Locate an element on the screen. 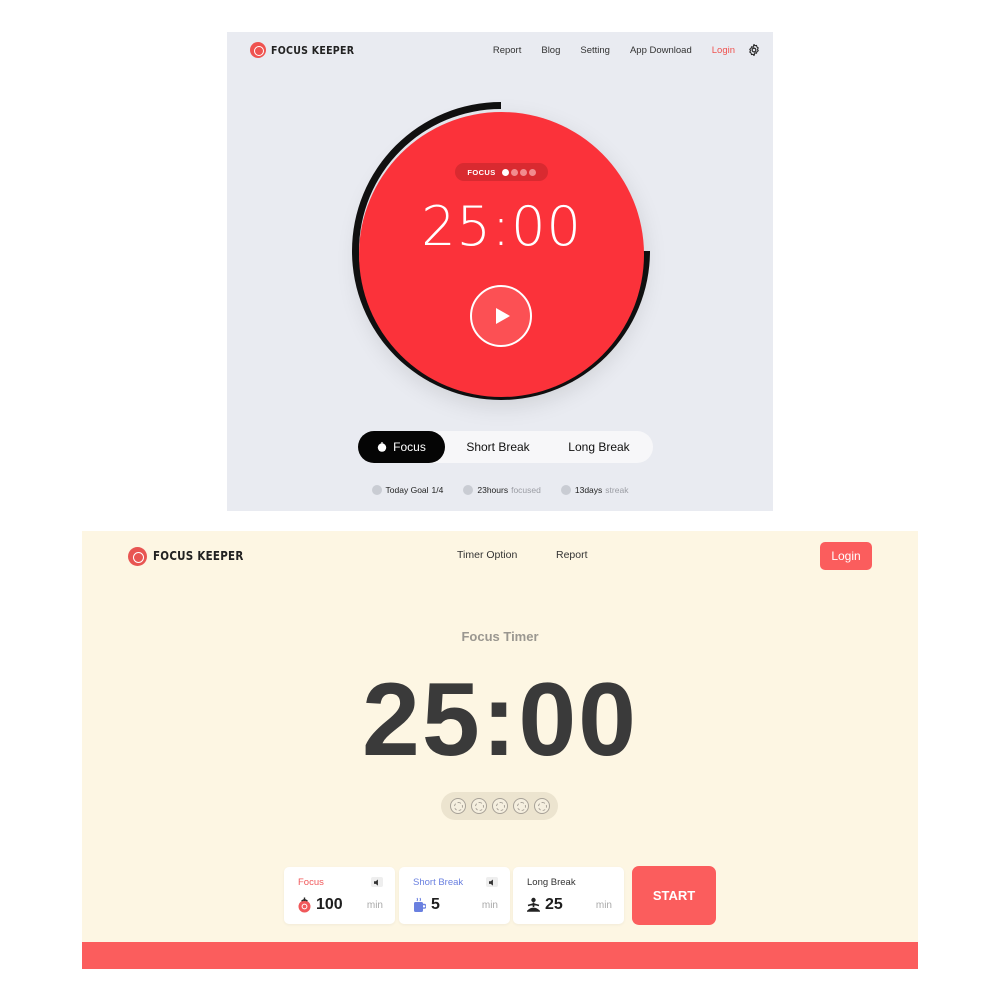 This screenshot has width=1000, height=1000. target-icon is located at coordinates (376, 490).